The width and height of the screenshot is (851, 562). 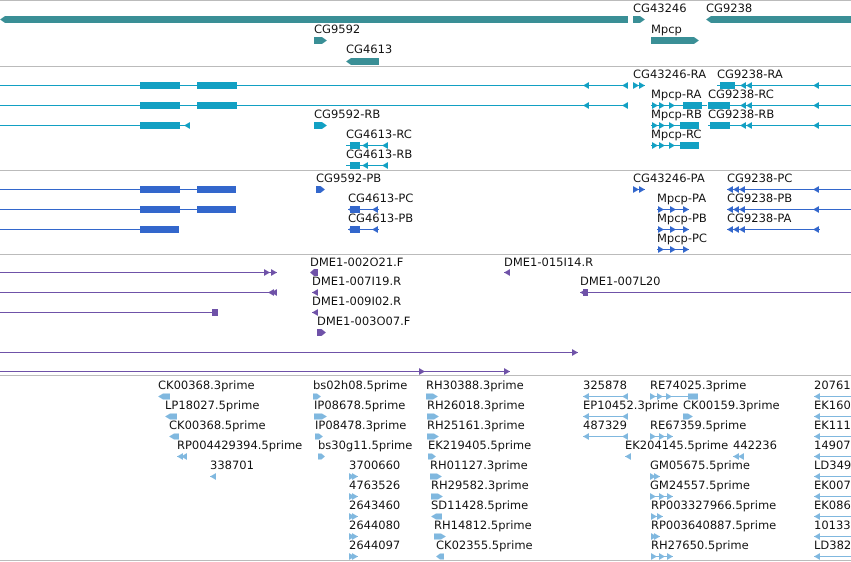 What do you see at coordinates (217, 425) in the screenshot?
I see `feature-label: CK00368.5prime` at bounding box center [217, 425].